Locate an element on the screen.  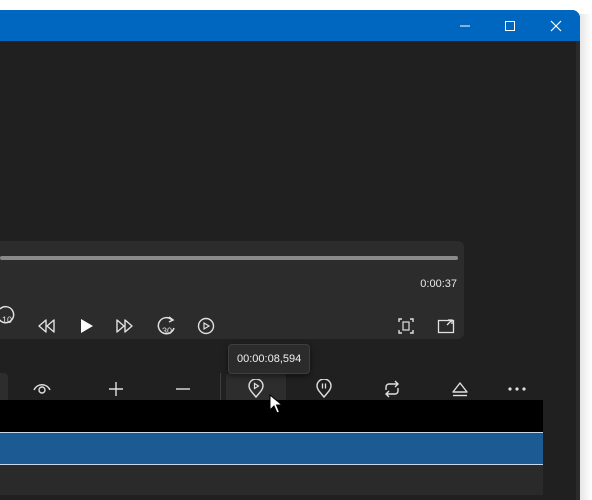
skip-forward-30-icon: 30 is located at coordinates (166, 326).